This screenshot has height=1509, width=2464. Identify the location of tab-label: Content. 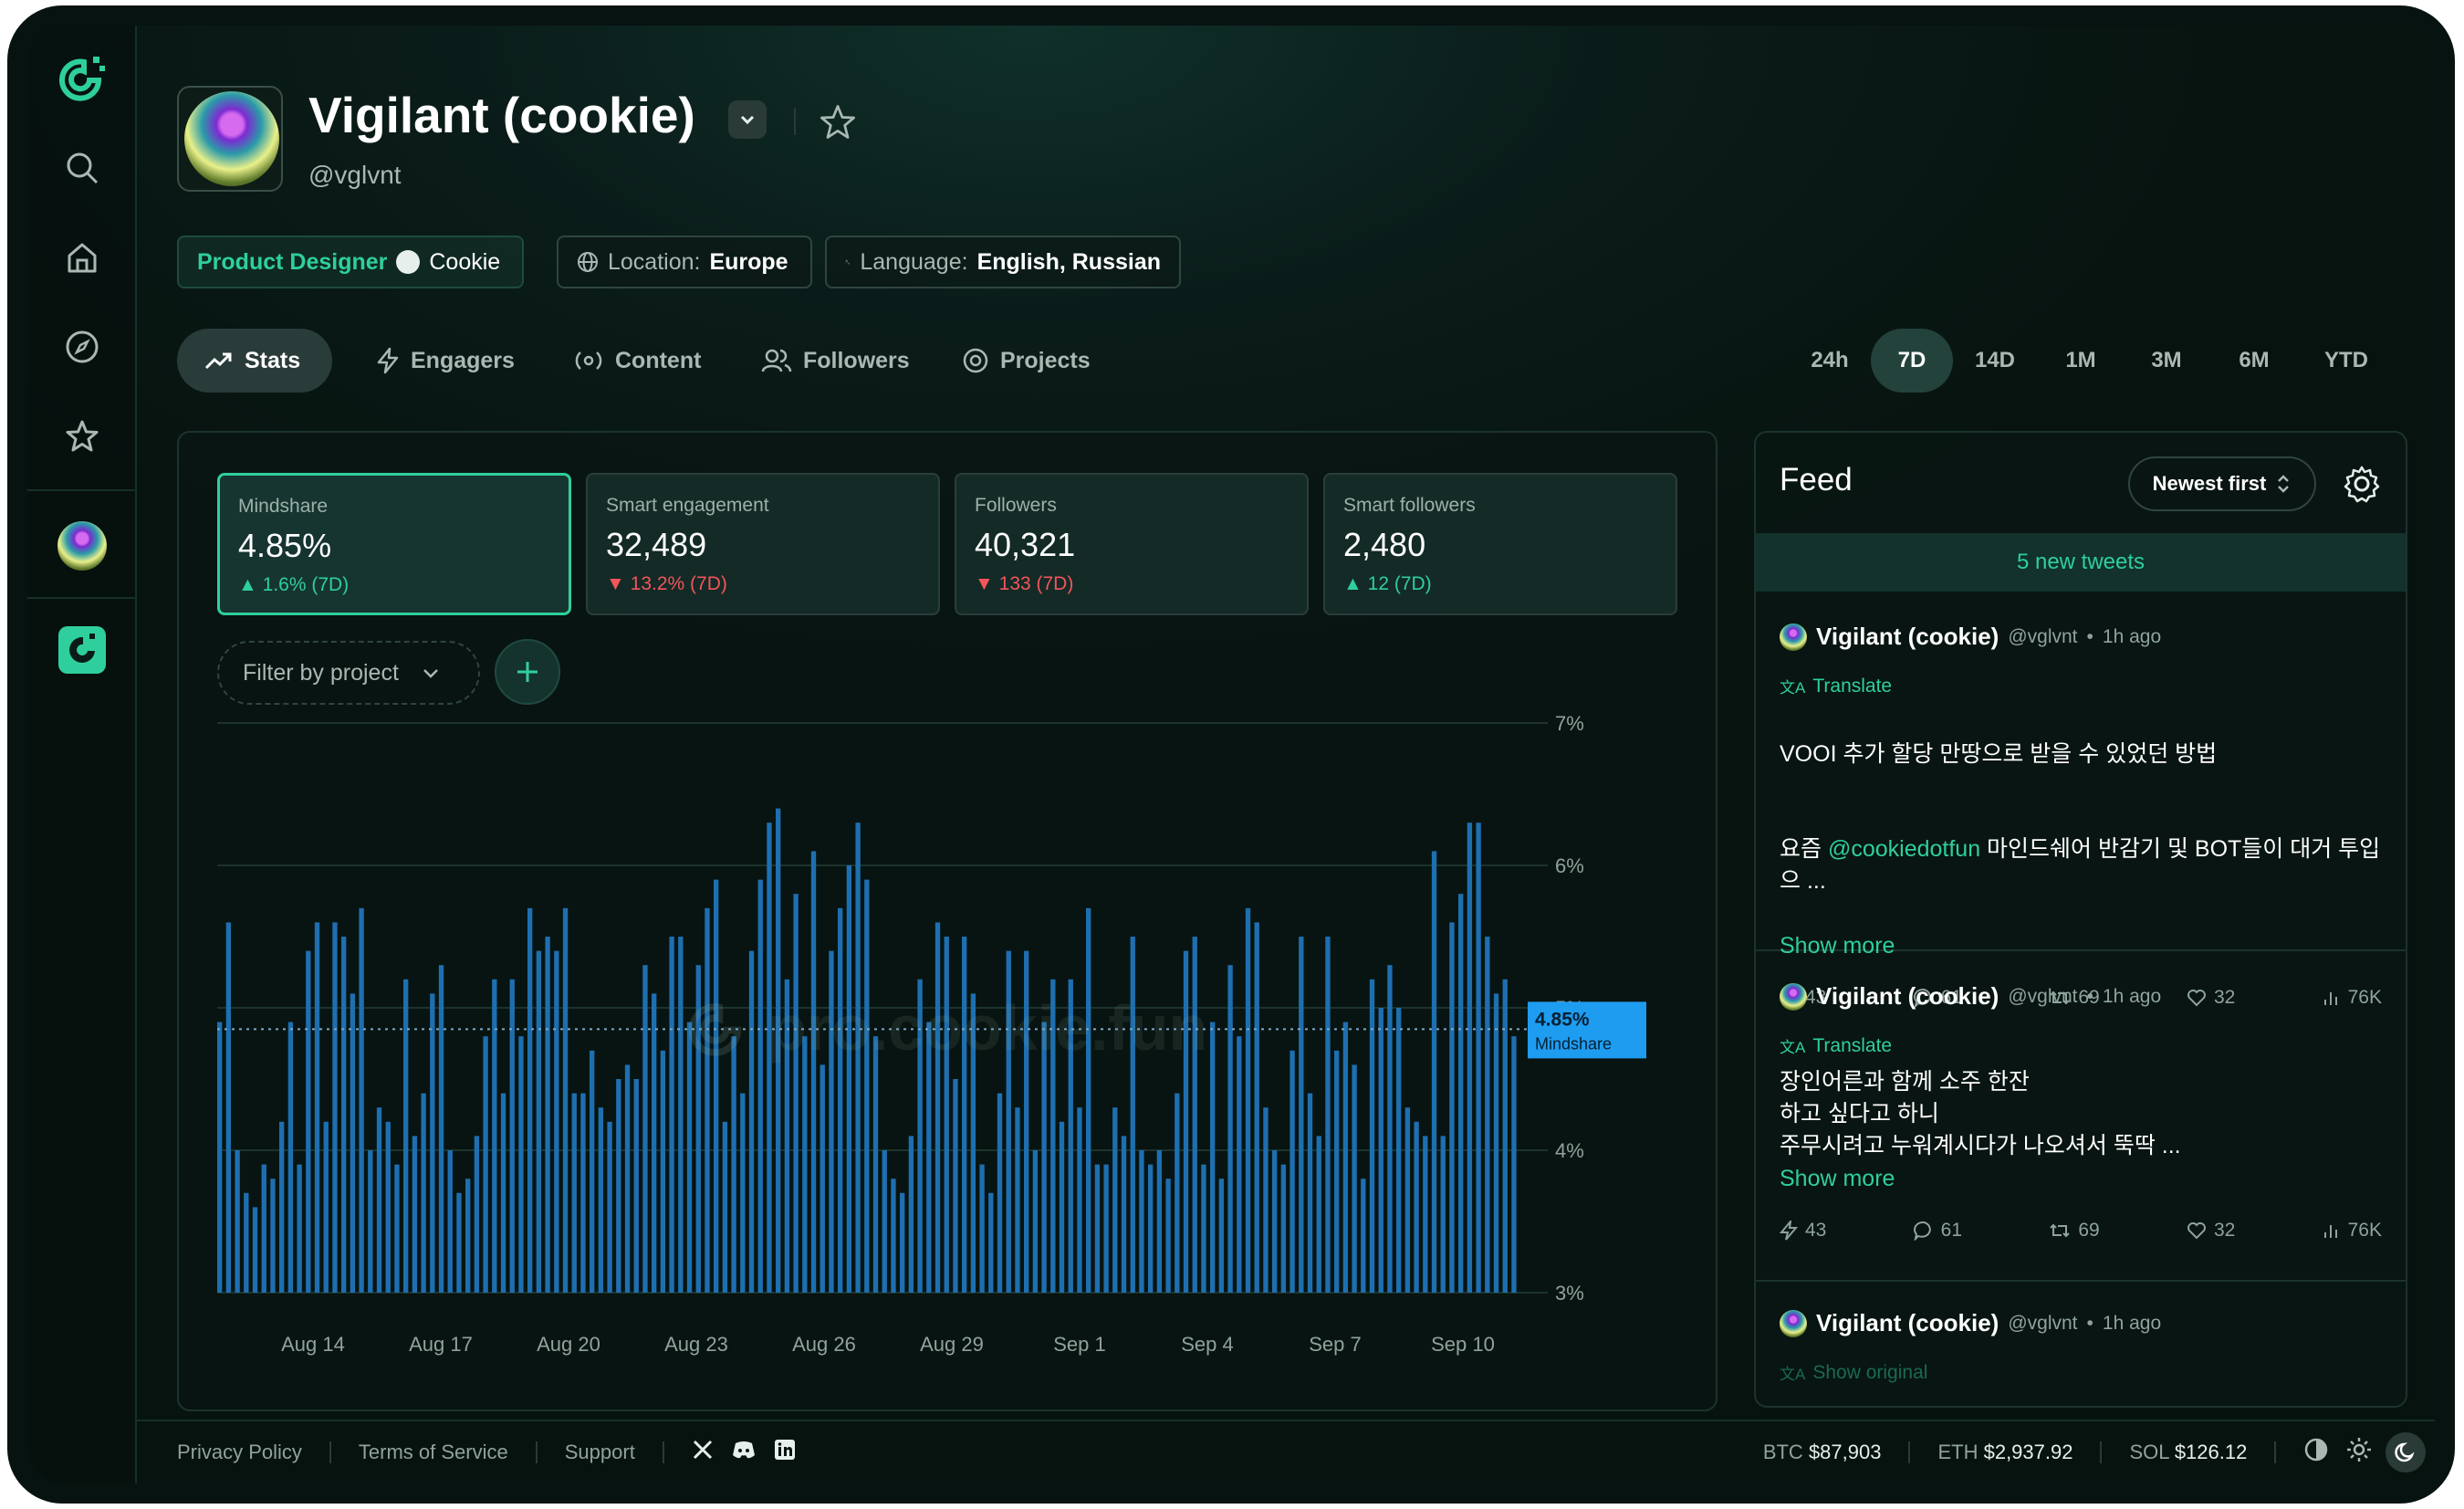
(658, 360).